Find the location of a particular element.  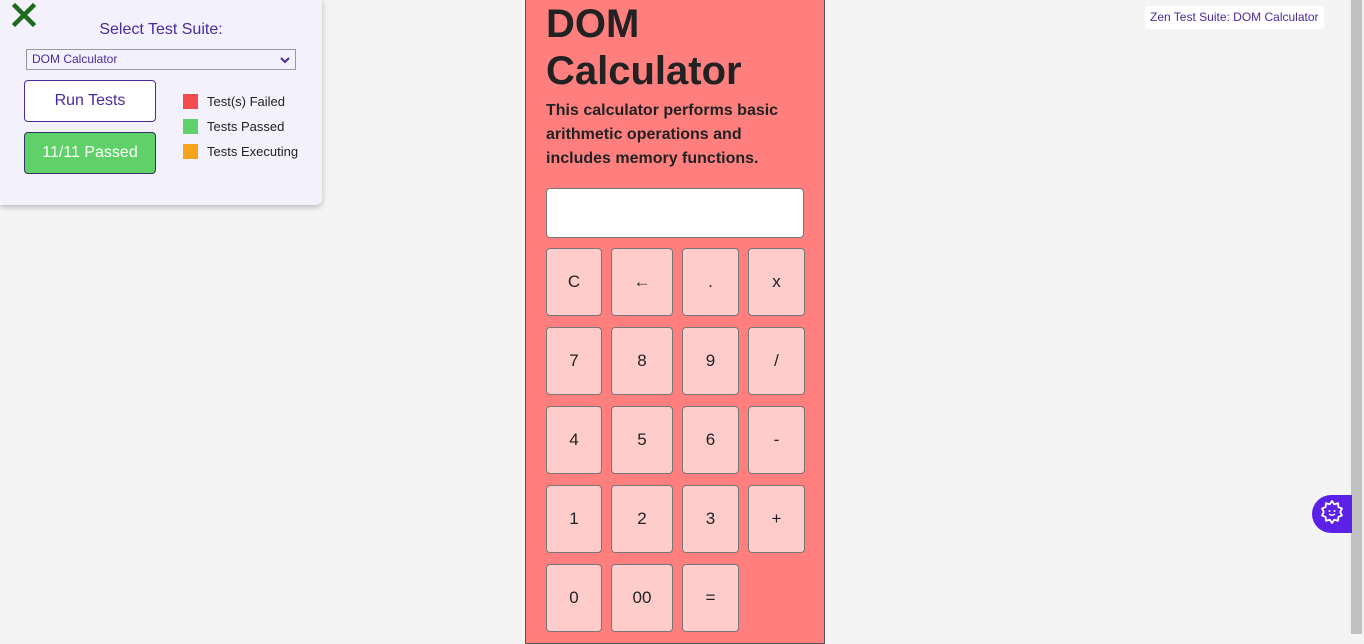

key-8: 8 is located at coordinates (642, 361).